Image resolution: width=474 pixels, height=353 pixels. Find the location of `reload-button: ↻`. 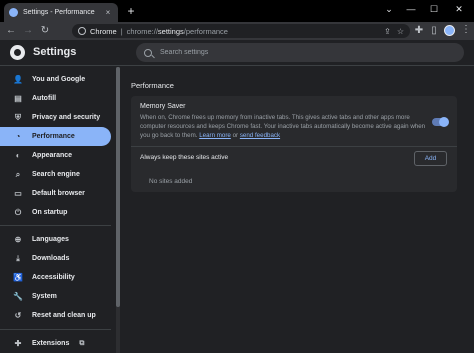

reload-button: ↻ is located at coordinates (45, 31).